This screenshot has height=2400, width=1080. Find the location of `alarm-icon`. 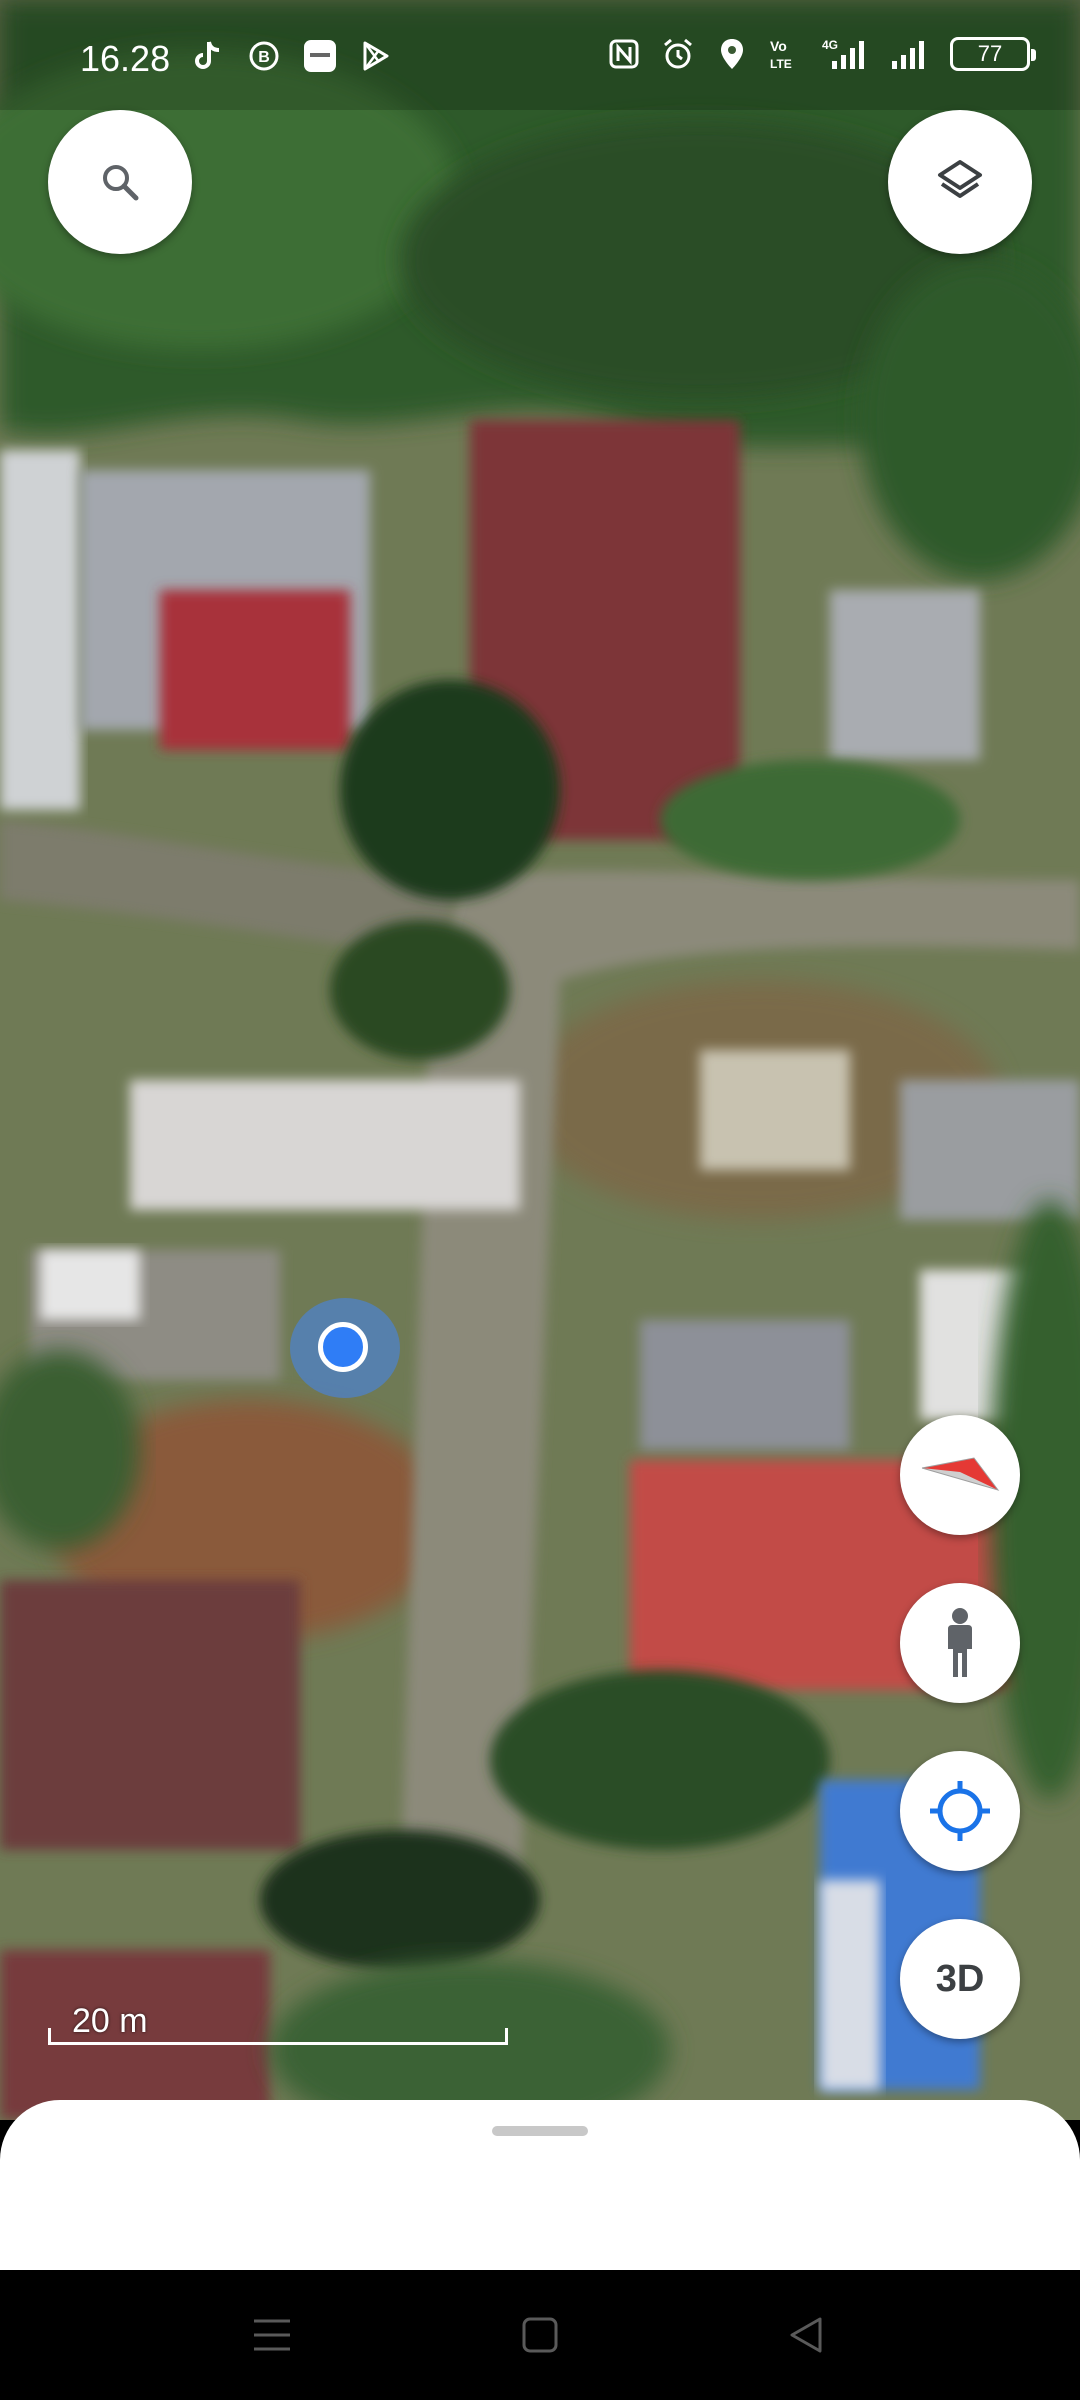

alarm-icon is located at coordinates (678, 54).